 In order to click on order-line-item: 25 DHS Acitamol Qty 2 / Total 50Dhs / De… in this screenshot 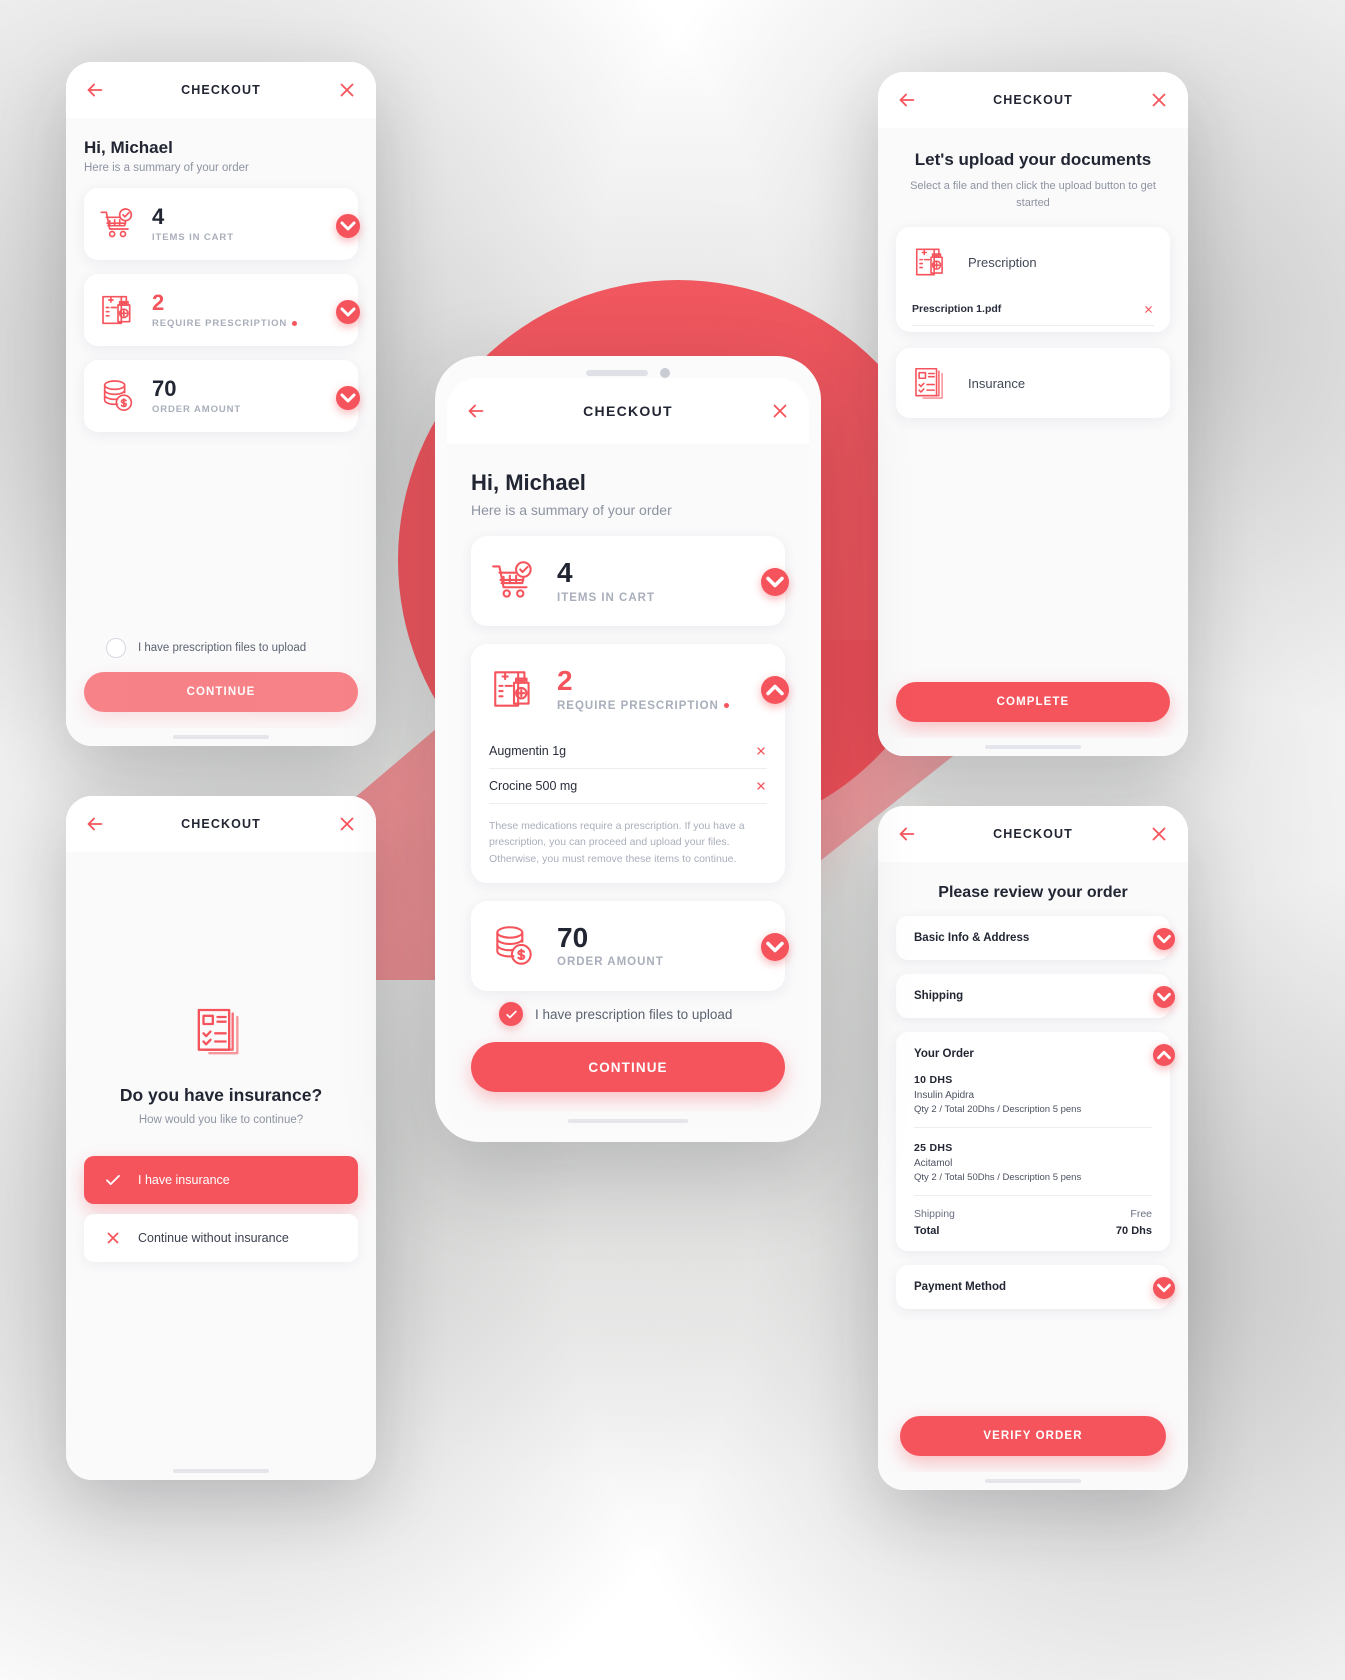, I will do `click(1033, 1162)`.